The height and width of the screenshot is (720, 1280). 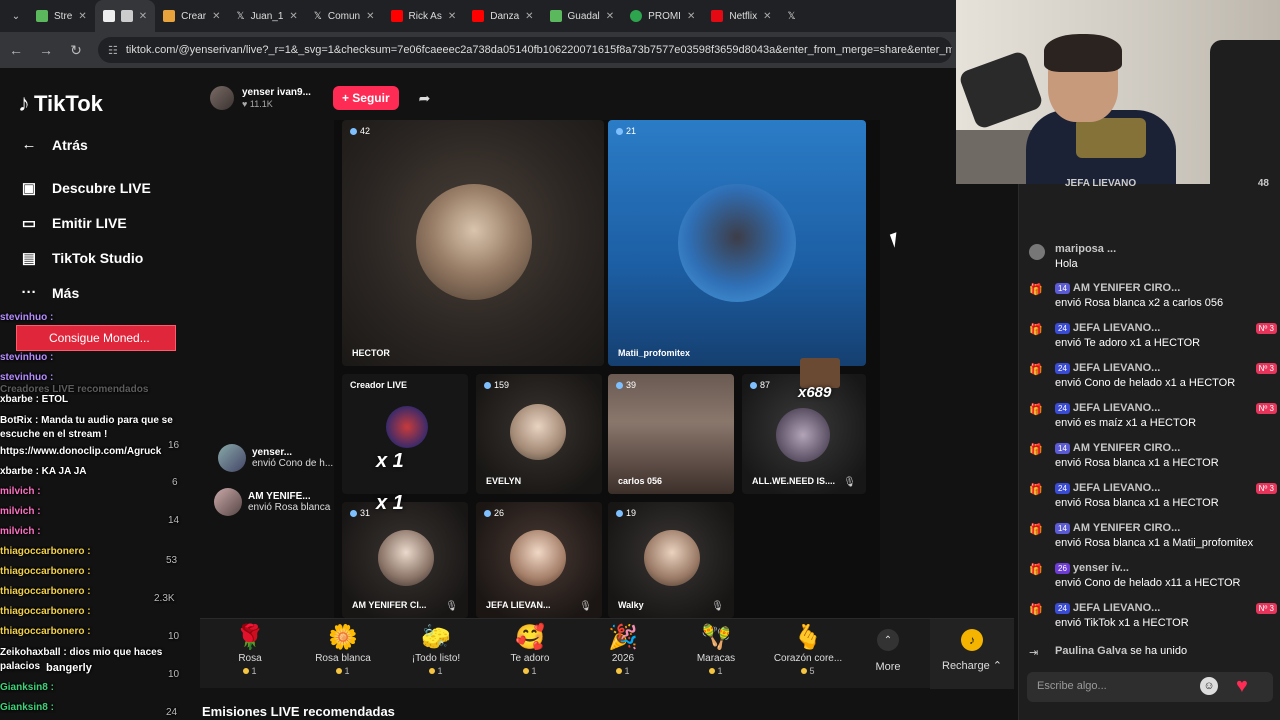 What do you see at coordinates (640, 481) in the screenshot?
I see `guest-name: carlos 056` at bounding box center [640, 481].